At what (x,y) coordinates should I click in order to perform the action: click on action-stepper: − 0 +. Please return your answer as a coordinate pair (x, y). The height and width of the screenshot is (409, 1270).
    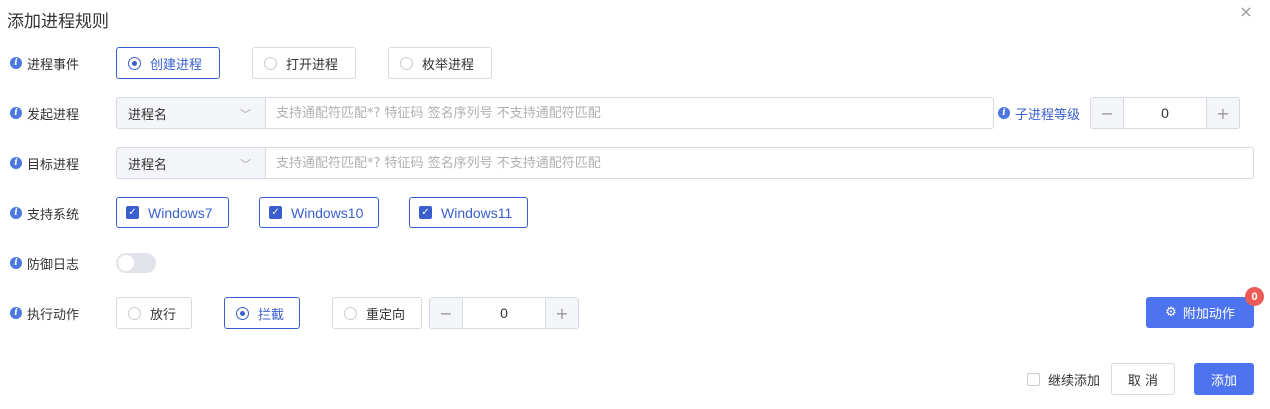
    Looking at the image, I should click on (504, 313).